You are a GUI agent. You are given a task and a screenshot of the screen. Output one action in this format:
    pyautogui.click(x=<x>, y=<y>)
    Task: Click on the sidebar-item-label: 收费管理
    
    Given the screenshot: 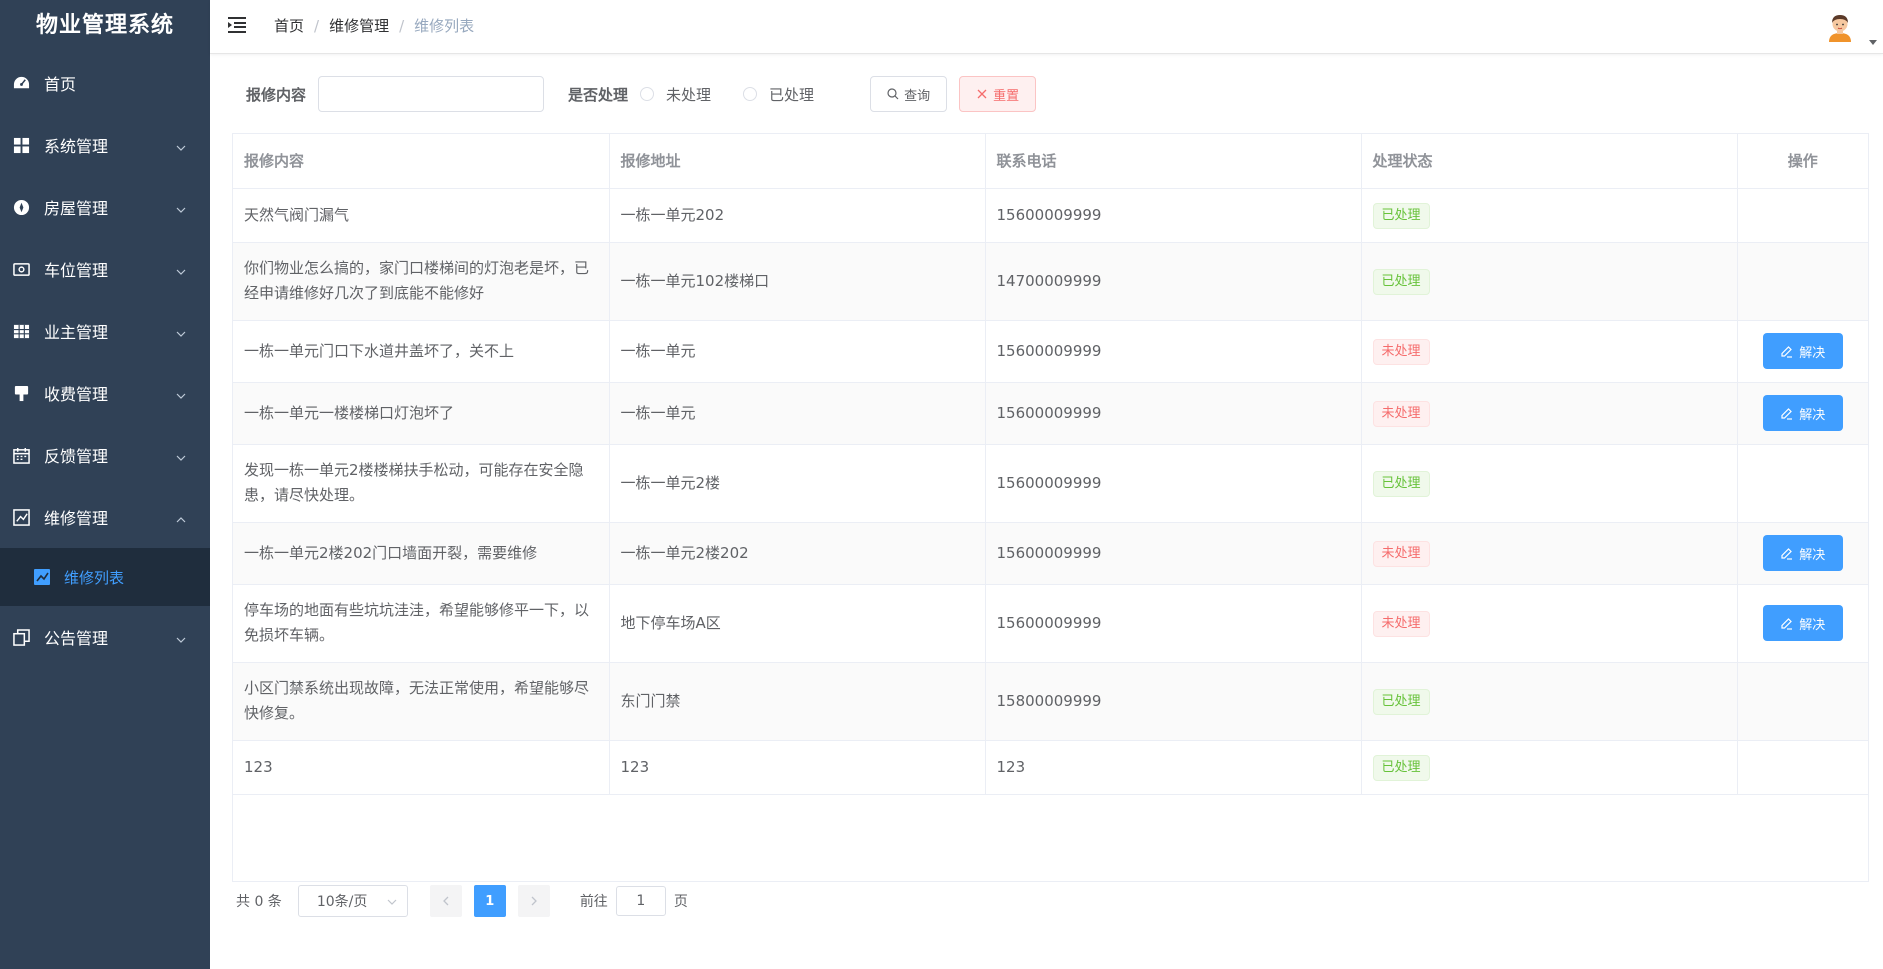 What is the action you would take?
    pyautogui.click(x=76, y=394)
    